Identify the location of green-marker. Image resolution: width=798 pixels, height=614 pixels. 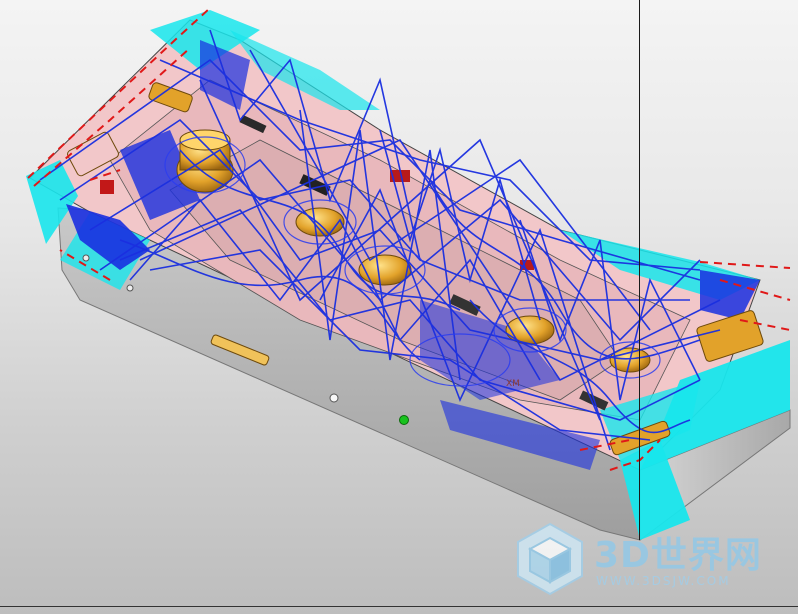
(404, 420).